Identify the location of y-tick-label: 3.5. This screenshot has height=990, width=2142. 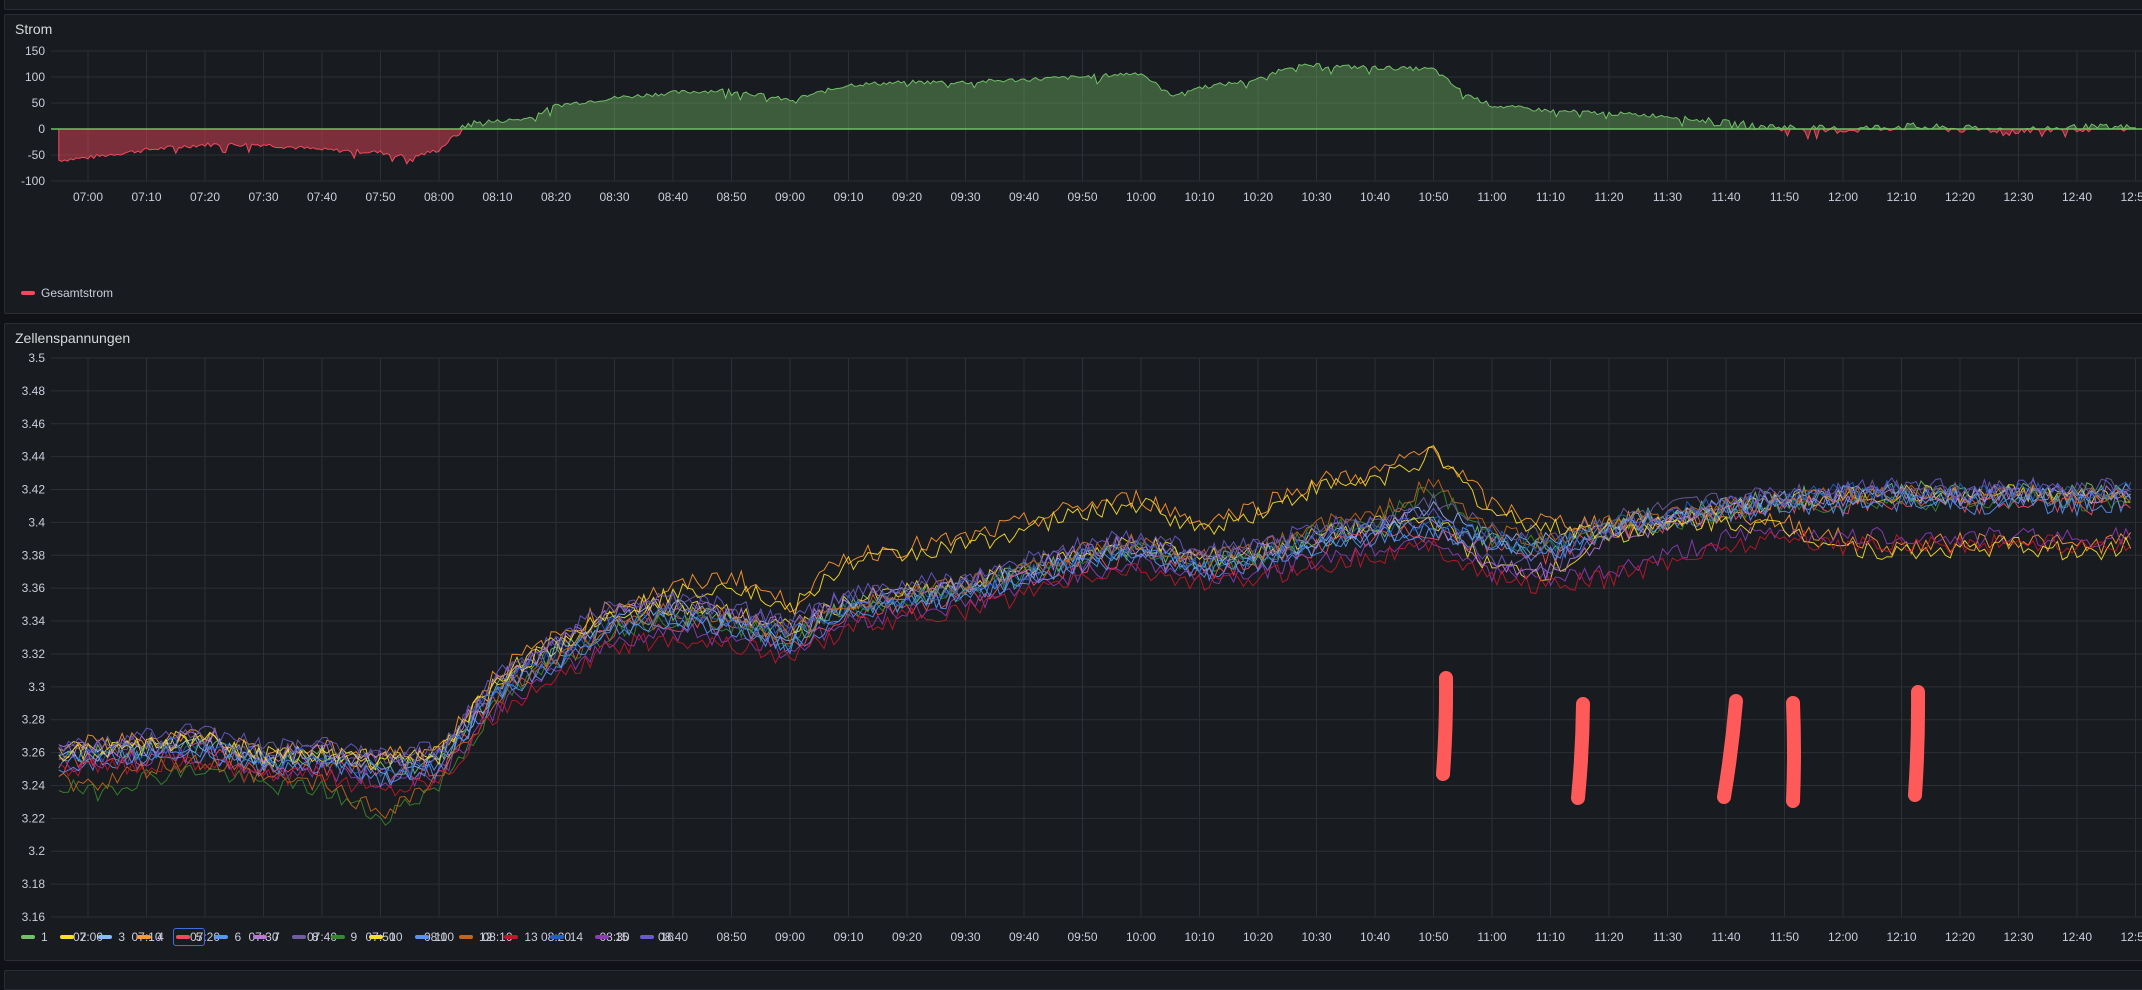
(36, 358).